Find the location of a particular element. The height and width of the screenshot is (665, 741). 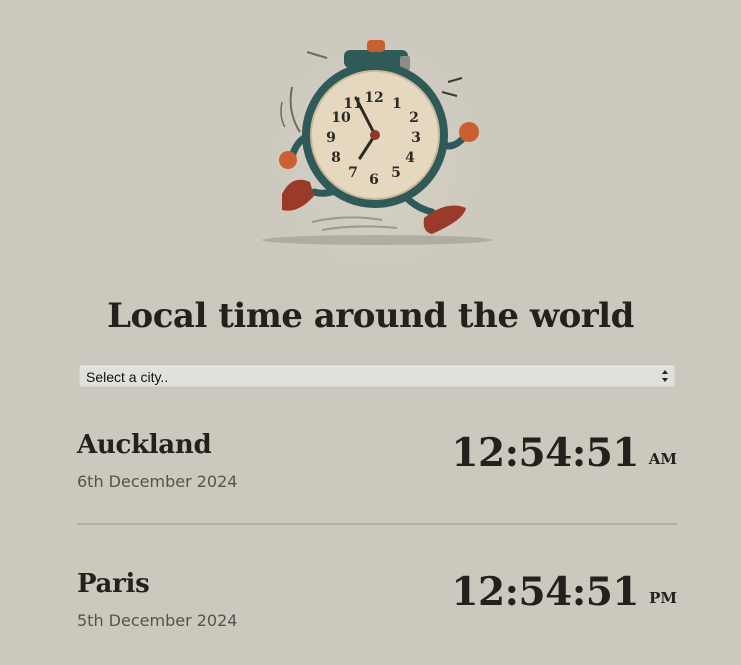

page-title: Local time around the world is located at coordinates (370, 316).